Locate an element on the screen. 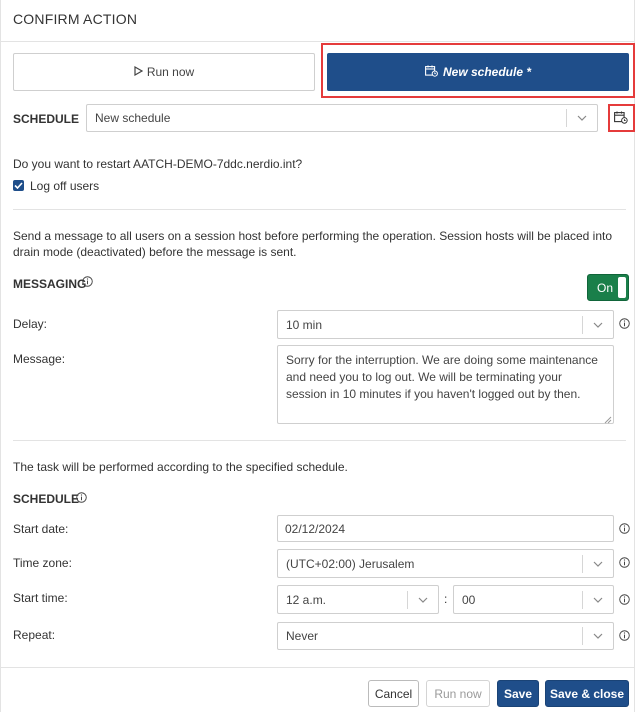  new-schedule-tab-label: New schedule * is located at coordinates (487, 72).